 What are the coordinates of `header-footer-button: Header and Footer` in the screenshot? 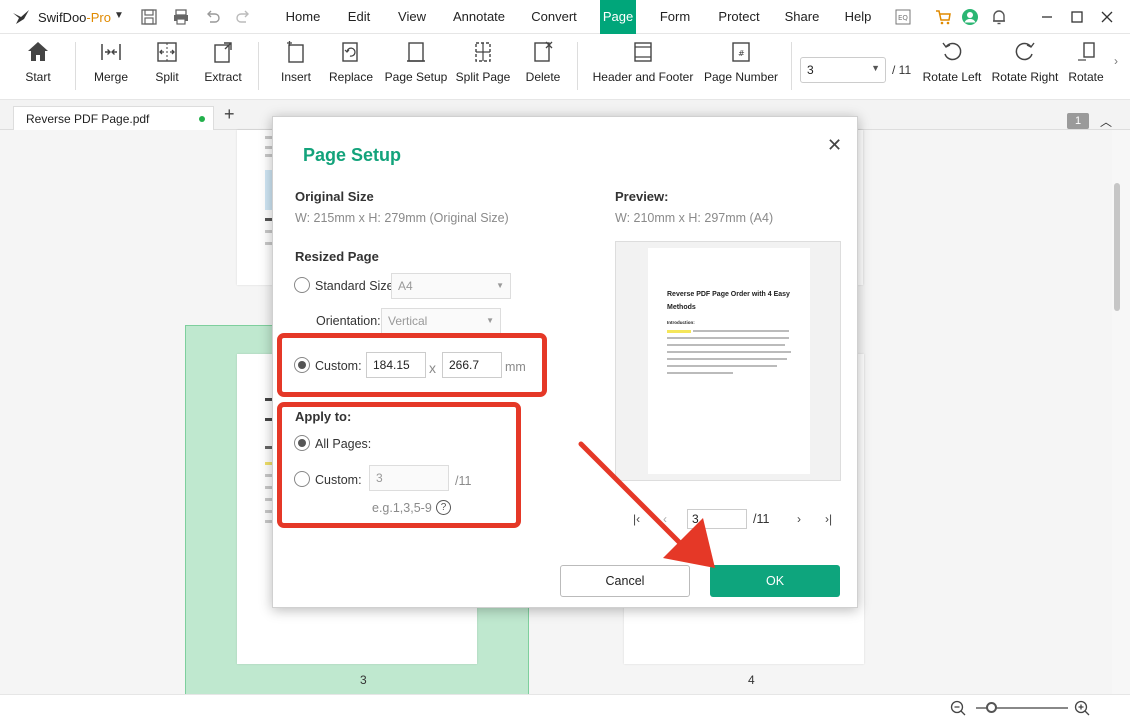 It's located at (643, 64).